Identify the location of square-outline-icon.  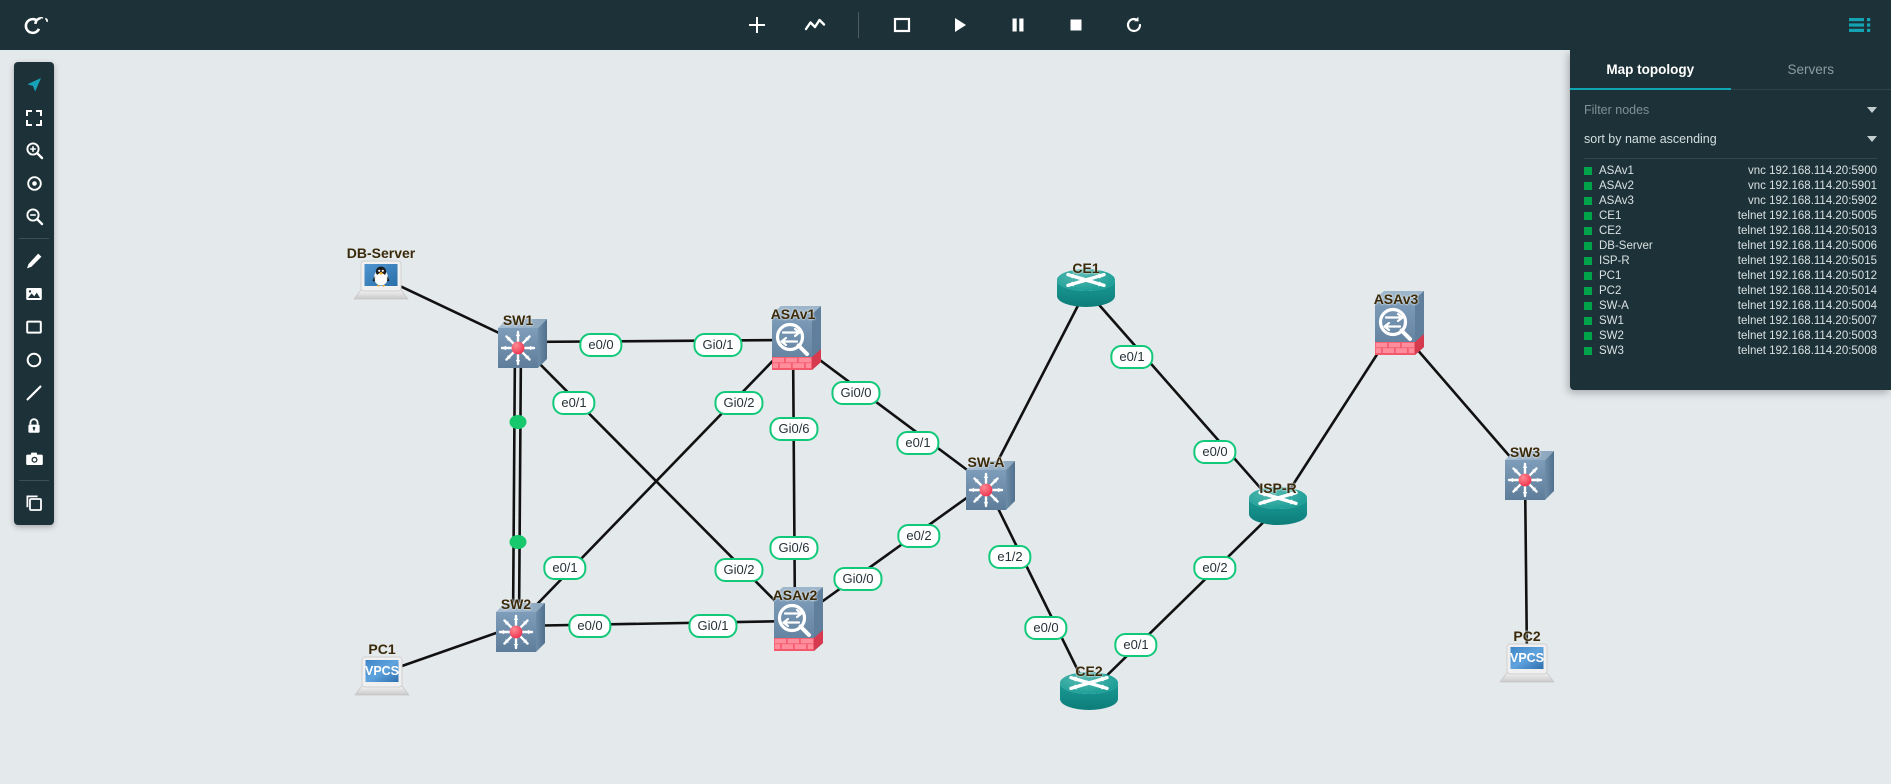
(902, 25).